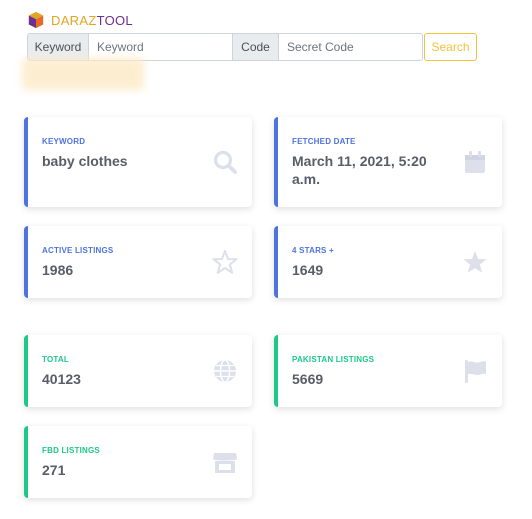 This screenshot has width=532, height=519. Describe the element at coordinates (54, 470) in the screenshot. I see `fbd-listings-card-value: 271` at that location.